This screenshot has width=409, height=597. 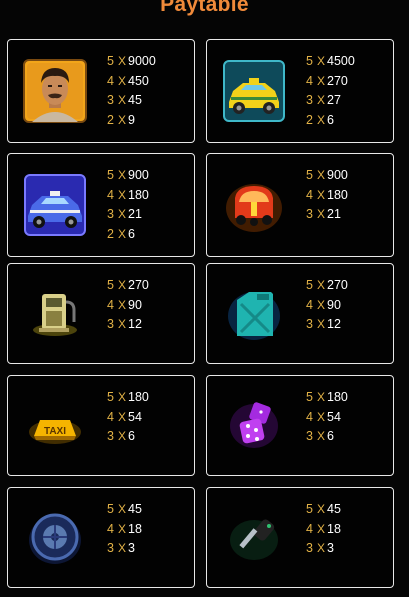 What do you see at coordinates (254, 537) in the screenshot?
I see `car-key-icon` at bounding box center [254, 537].